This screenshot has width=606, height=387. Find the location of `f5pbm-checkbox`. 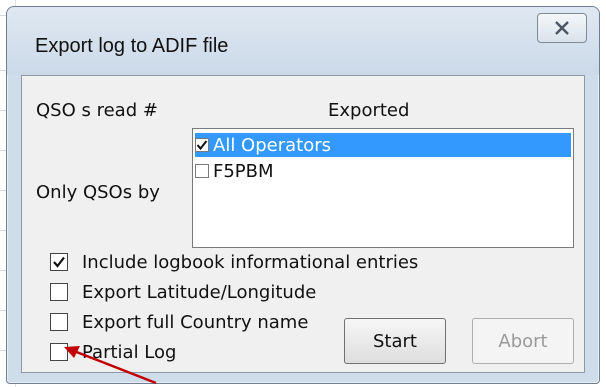

f5pbm-checkbox is located at coordinates (202, 171).